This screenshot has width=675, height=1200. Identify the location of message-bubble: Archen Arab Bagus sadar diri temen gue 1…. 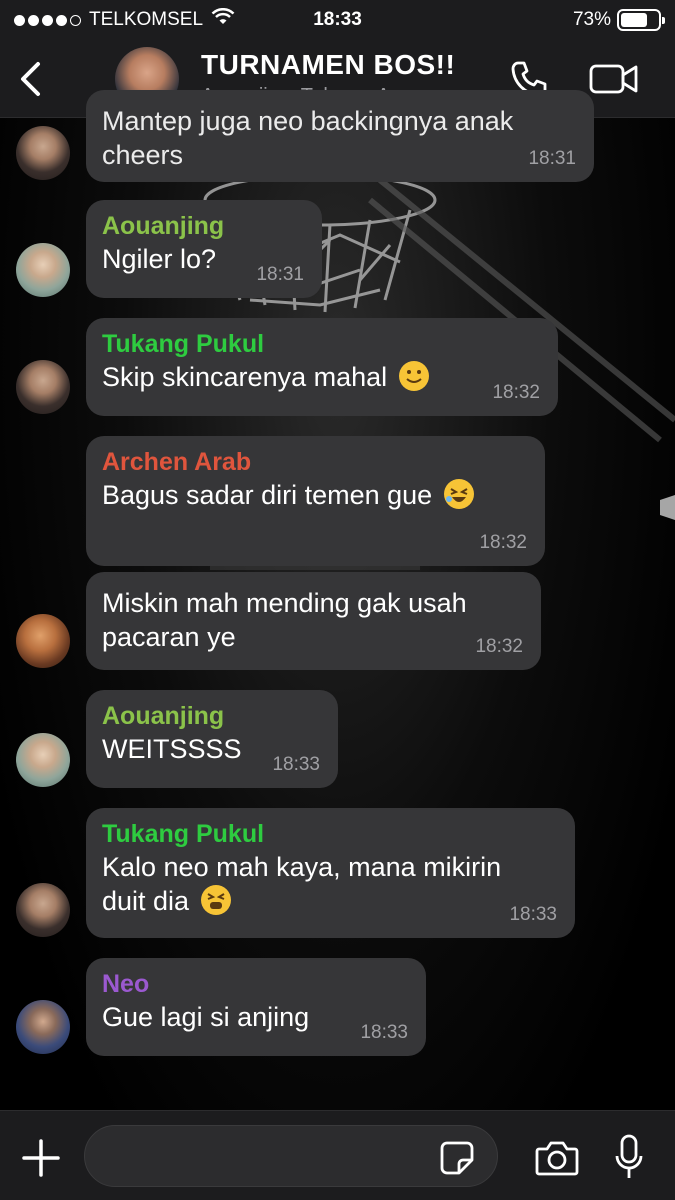
(315, 501).